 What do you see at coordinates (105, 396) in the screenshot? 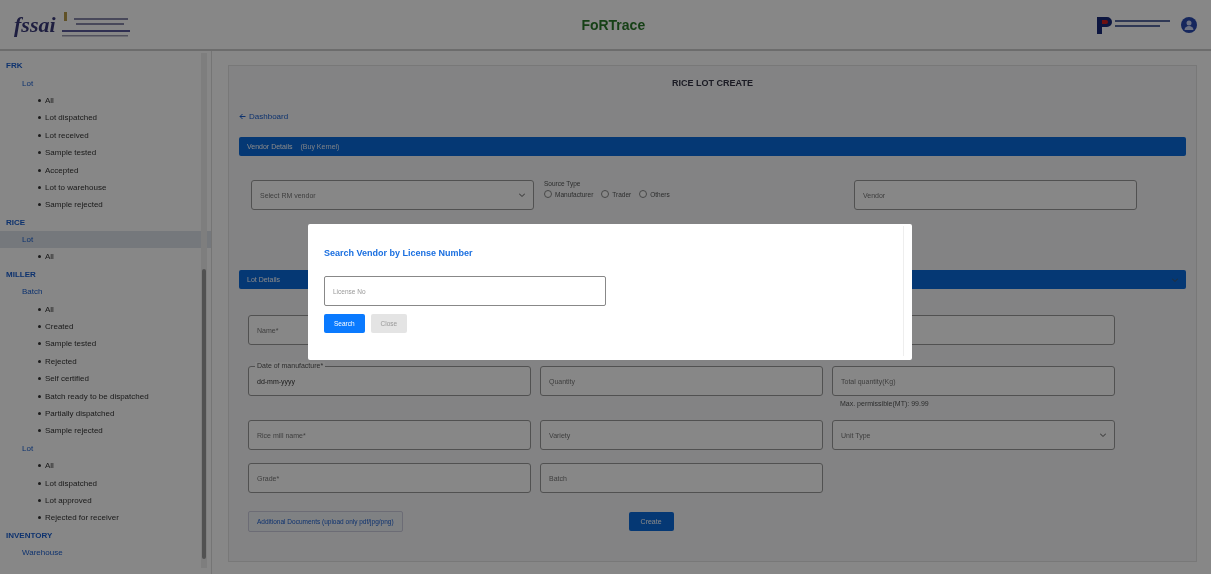
I see `sidebar-item: Batch ready to be dispatched` at bounding box center [105, 396].